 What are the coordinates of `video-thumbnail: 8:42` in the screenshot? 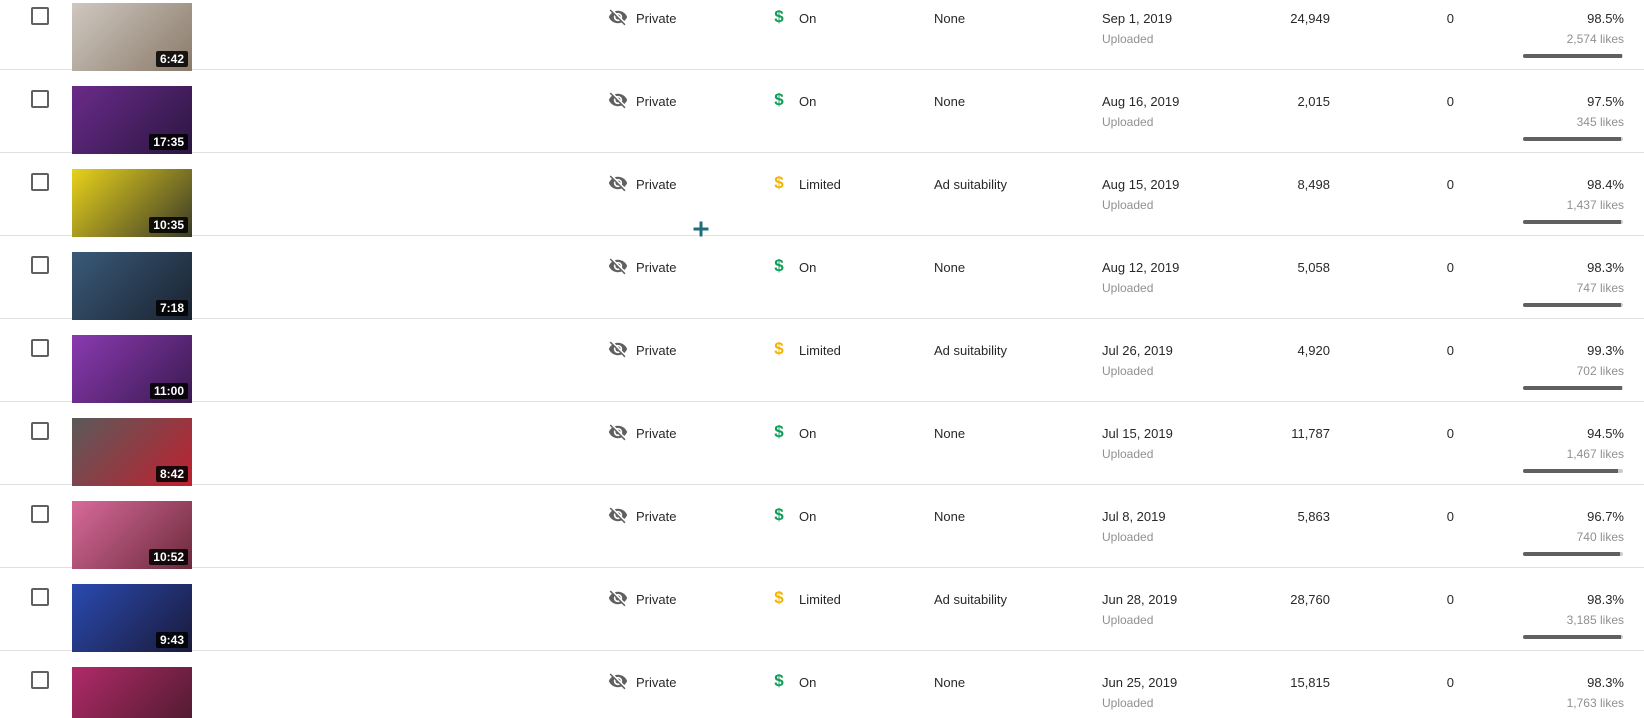 It's located at (132, 452).